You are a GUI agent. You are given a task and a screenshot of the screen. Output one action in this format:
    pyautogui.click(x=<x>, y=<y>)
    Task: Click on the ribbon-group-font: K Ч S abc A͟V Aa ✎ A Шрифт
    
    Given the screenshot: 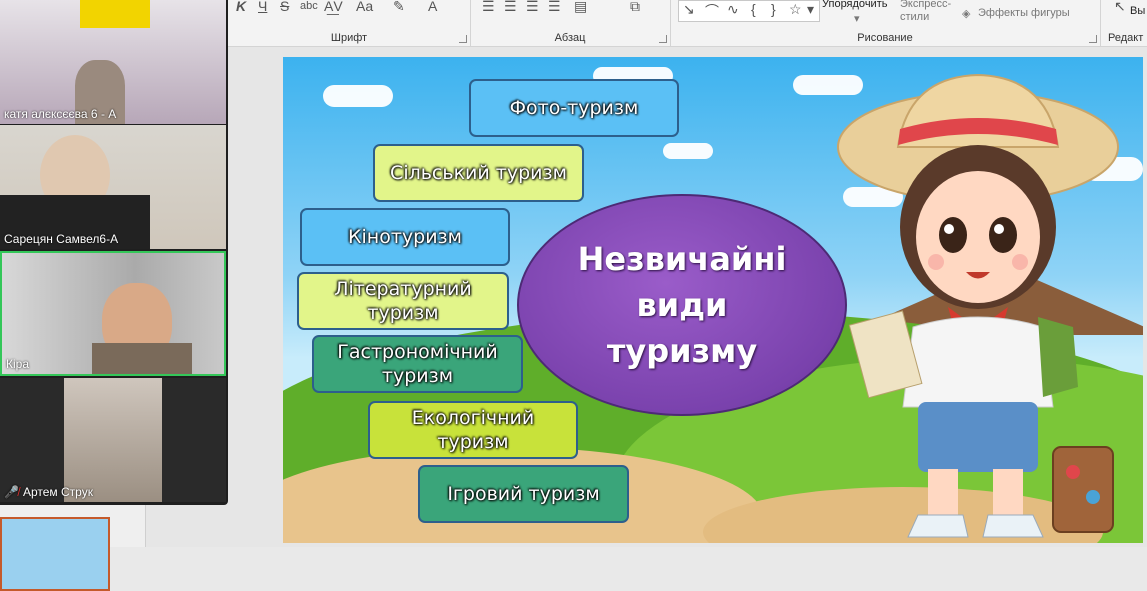 What is the action you would take?
    pyautogui.click(x=349, y=23)
    